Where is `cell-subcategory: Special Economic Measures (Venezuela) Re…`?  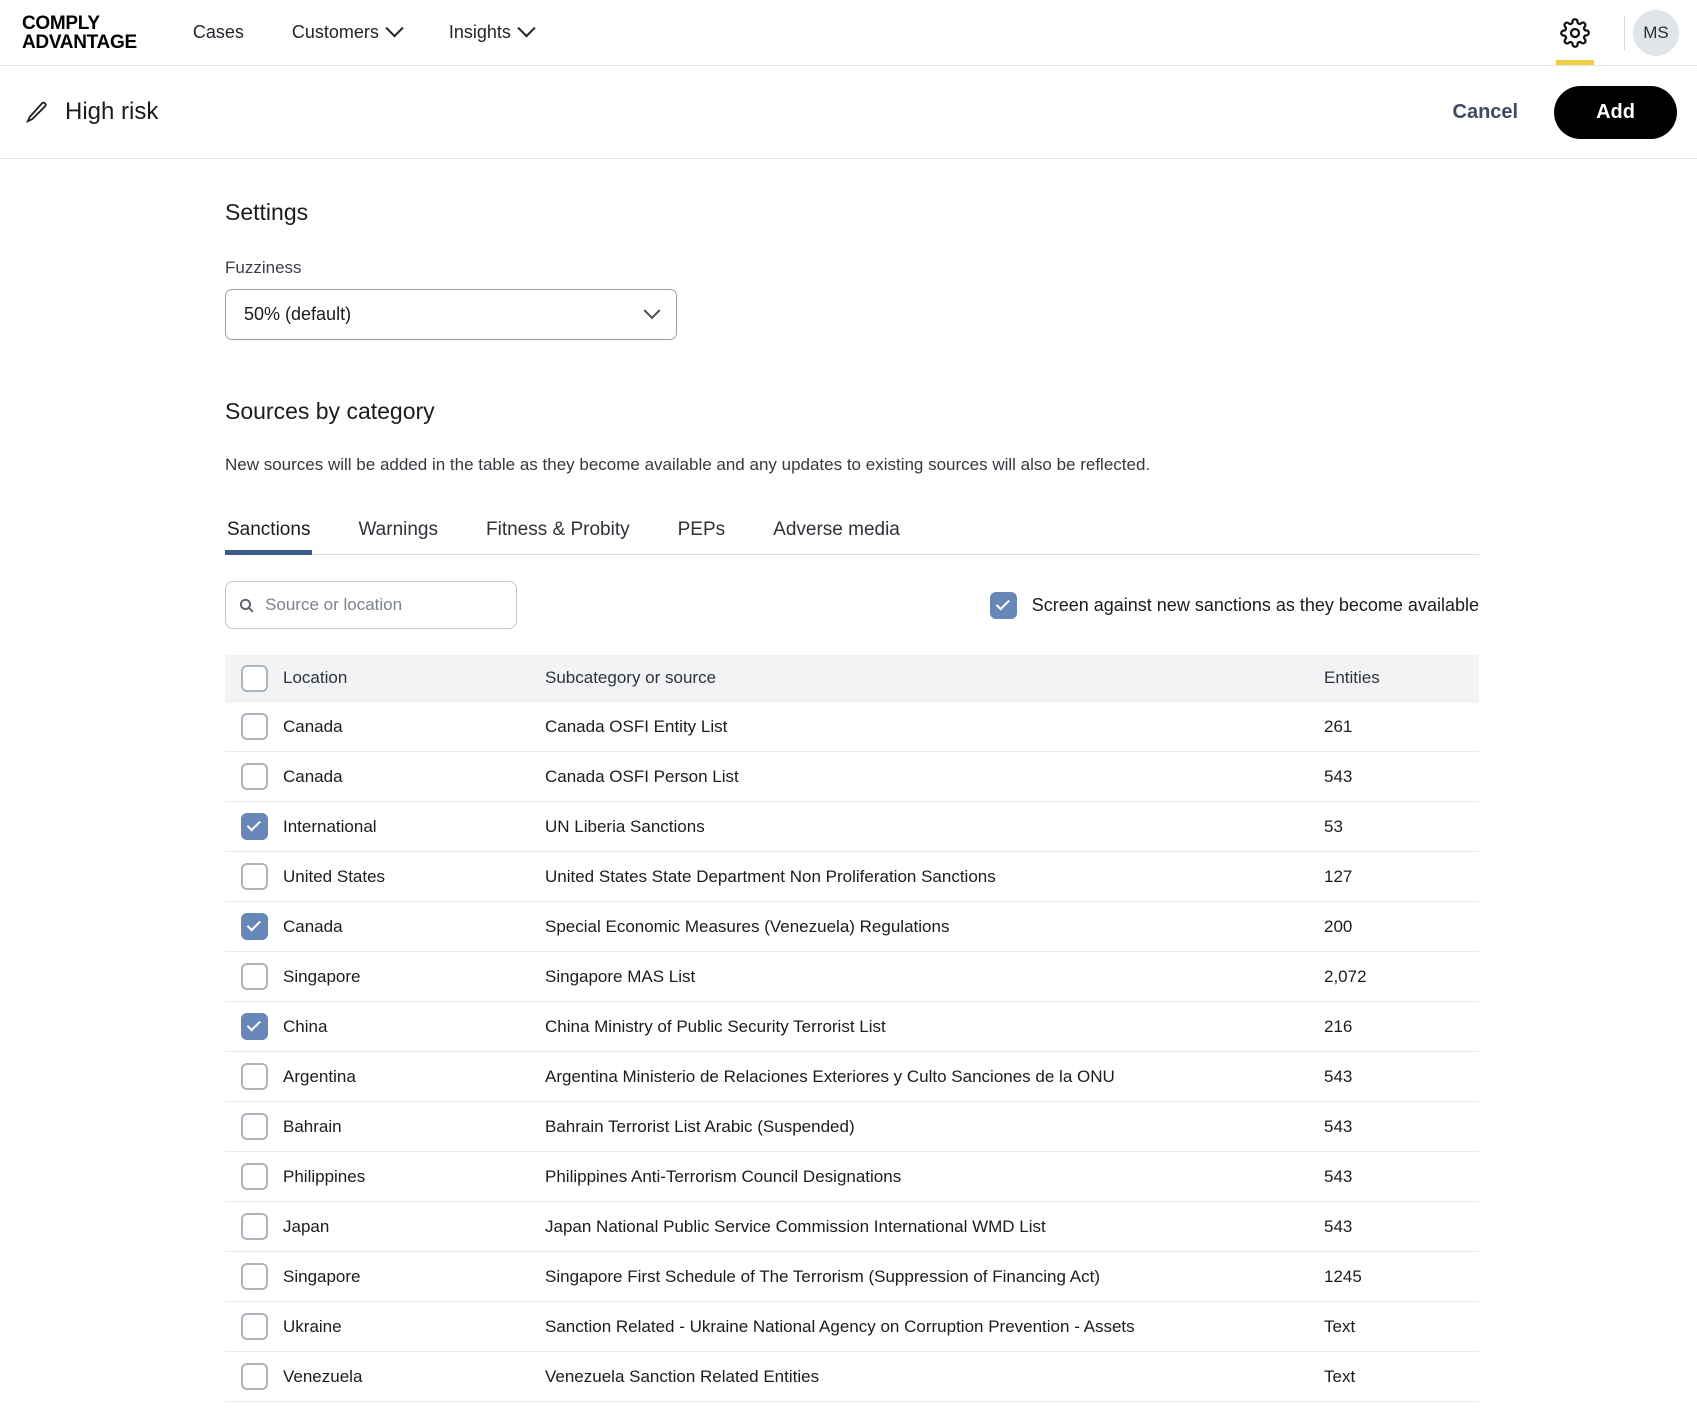 cell-subcategory: Special Economic Measures (Venezuela) Re… is located at coordinates (747, 926).